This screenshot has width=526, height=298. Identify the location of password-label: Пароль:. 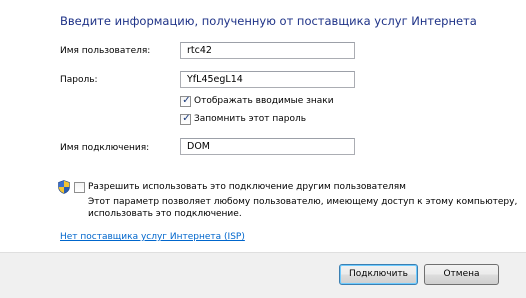
(79, 80).